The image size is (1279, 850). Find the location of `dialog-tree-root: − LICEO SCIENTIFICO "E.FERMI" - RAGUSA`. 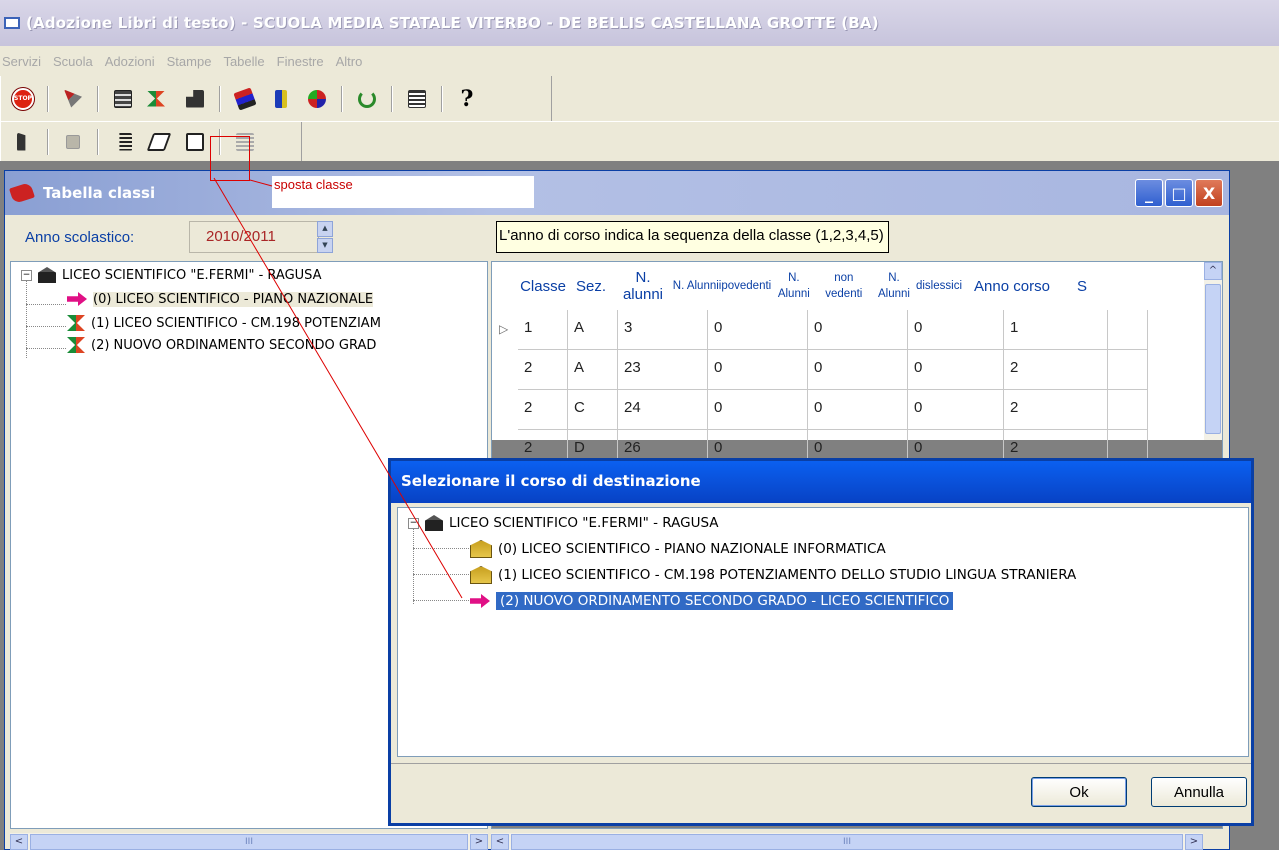

dialog-tree-root: − LICEO SCIENTIFICO "E.FERMI" - RAGUSA is located at coordinates (563, 523).